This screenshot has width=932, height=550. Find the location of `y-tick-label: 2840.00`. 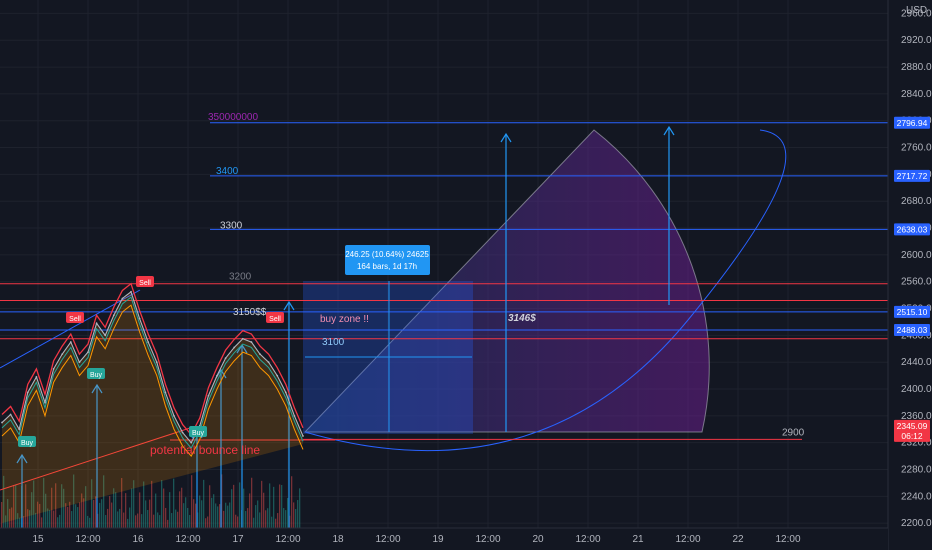

y-tick-label: 2840.00 is located at coordinates (916, 94).